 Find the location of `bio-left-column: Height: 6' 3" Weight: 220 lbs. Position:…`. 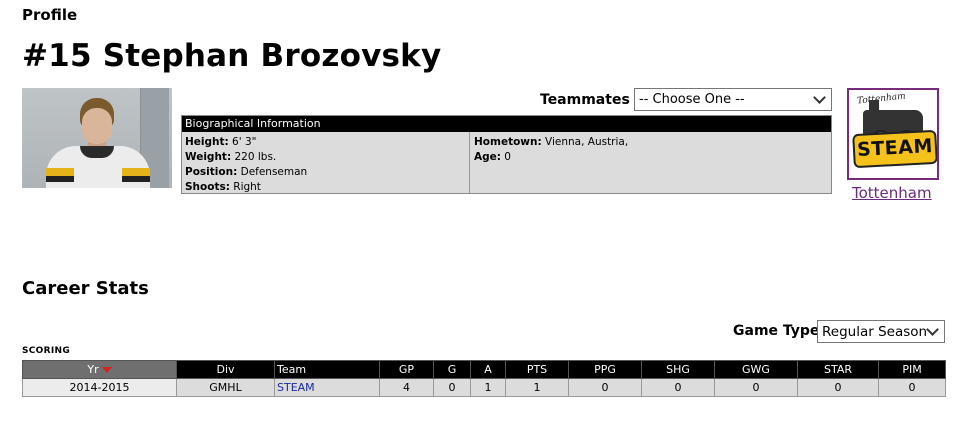

bio-left-column: Height: 6' 3" Weight: 220 lbs. Position:… is located at coordinates (326, 162).